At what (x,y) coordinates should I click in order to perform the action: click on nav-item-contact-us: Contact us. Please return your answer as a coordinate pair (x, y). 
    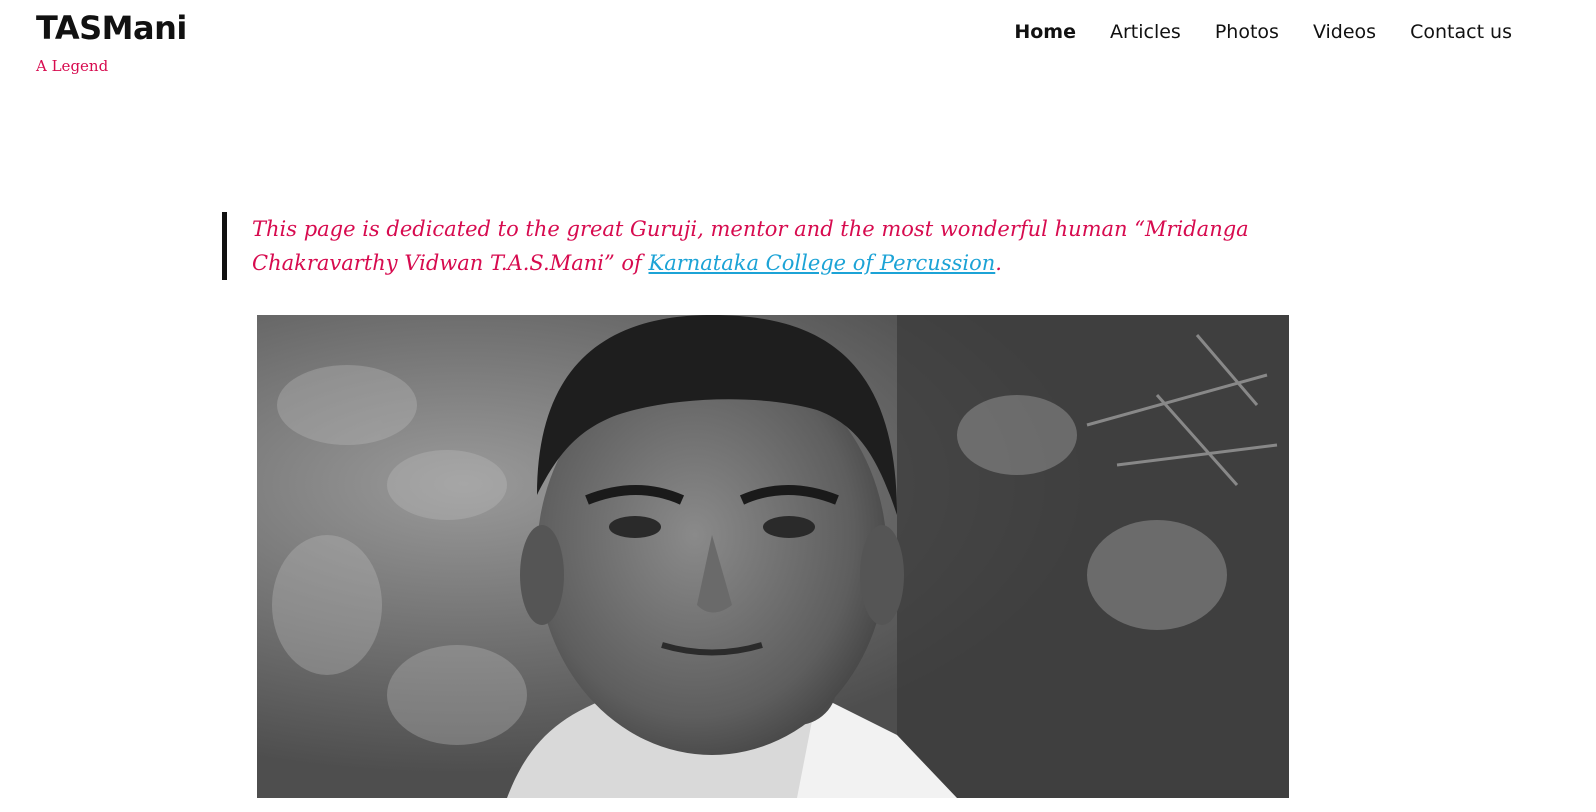
    Looking at the image, I should click on (1461, 32).